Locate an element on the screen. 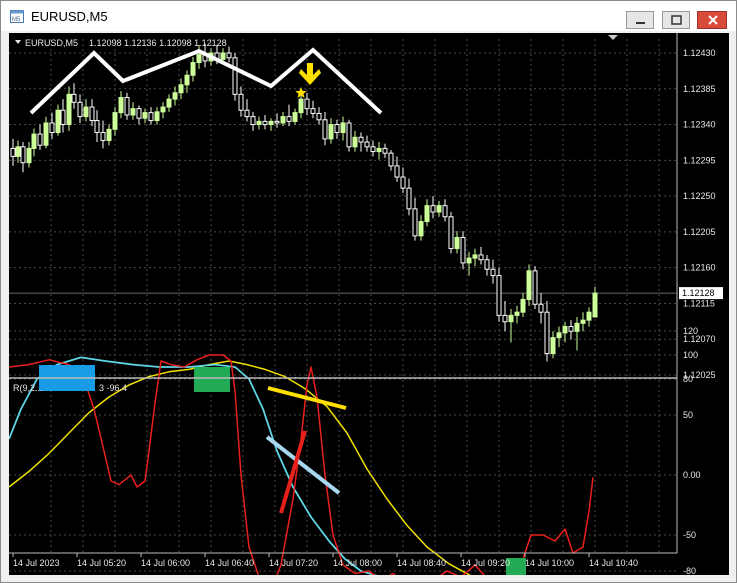 The height and width of the screenshot is (583, 737). shift-marker-icon is located at coordinates (613, 37).